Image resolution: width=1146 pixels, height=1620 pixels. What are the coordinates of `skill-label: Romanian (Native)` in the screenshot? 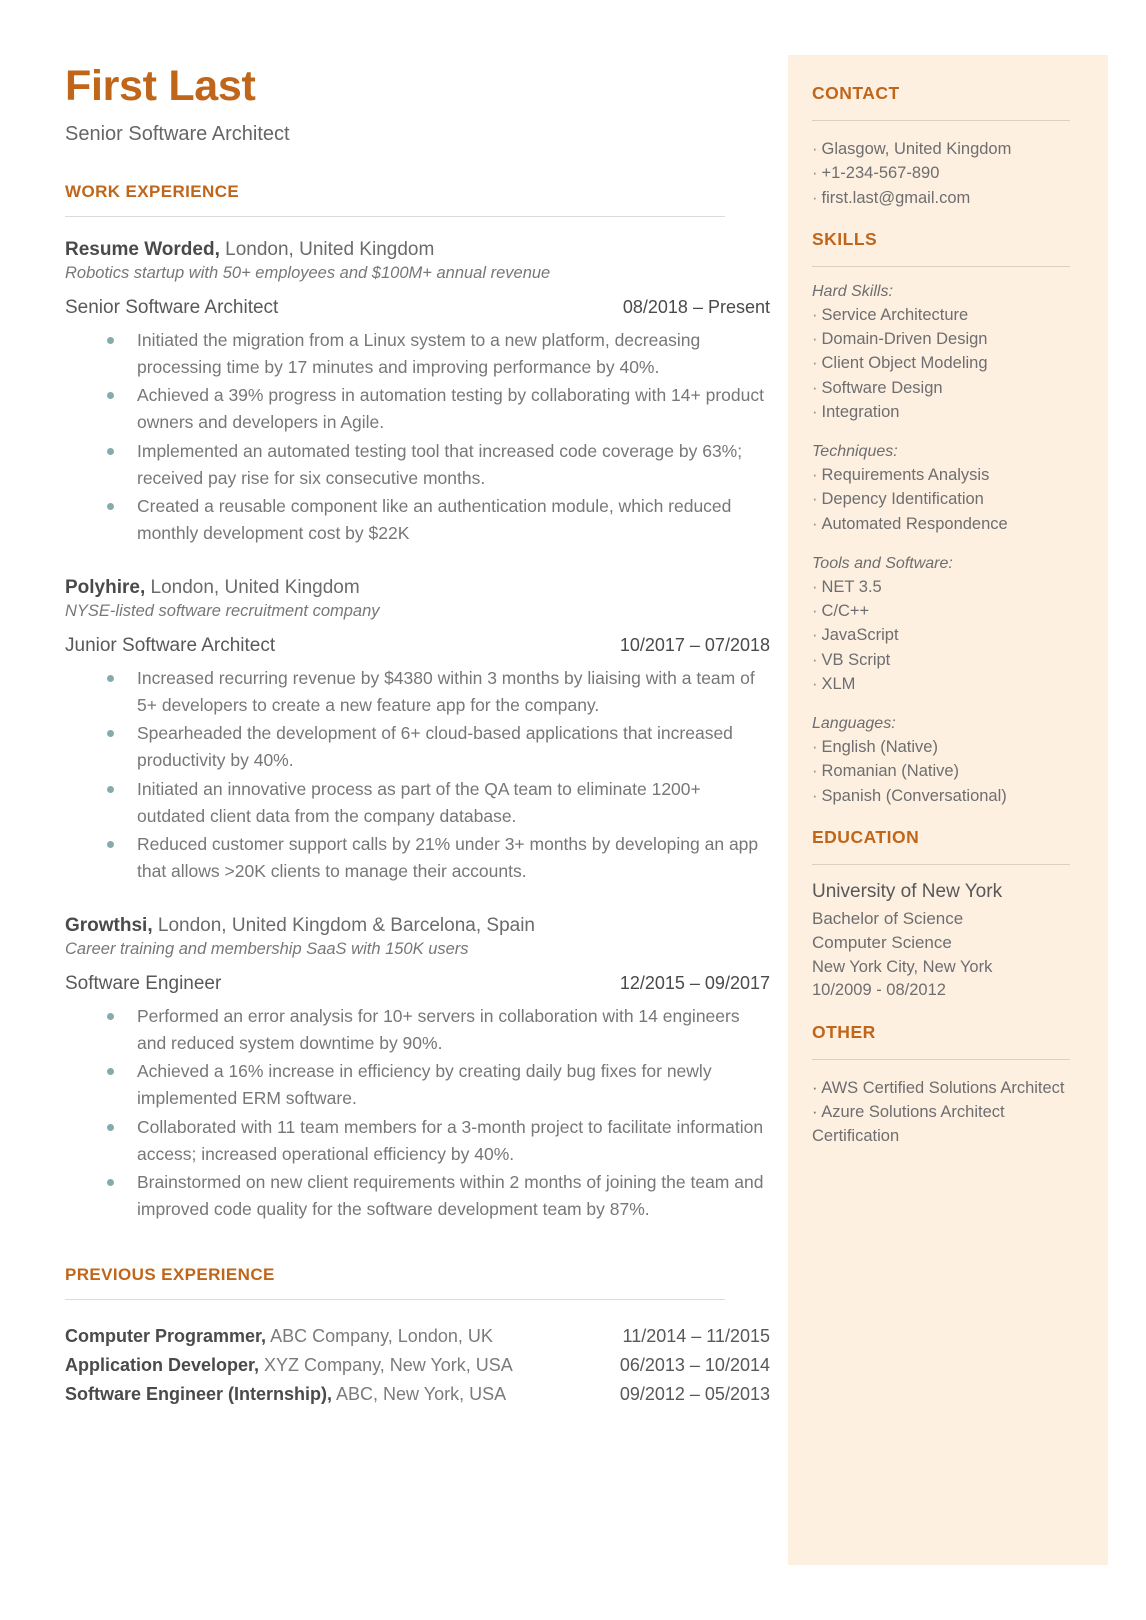 It's located at (890, 771).